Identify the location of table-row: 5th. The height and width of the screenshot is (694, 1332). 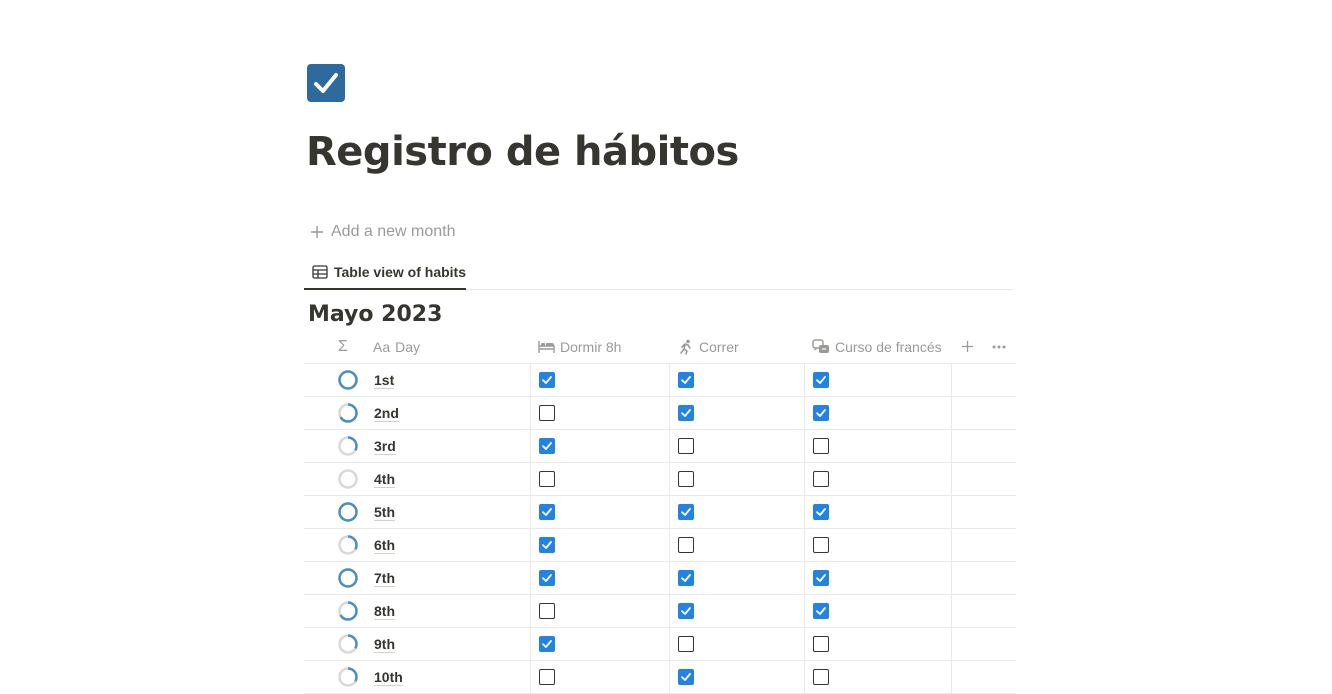
(660, 512).